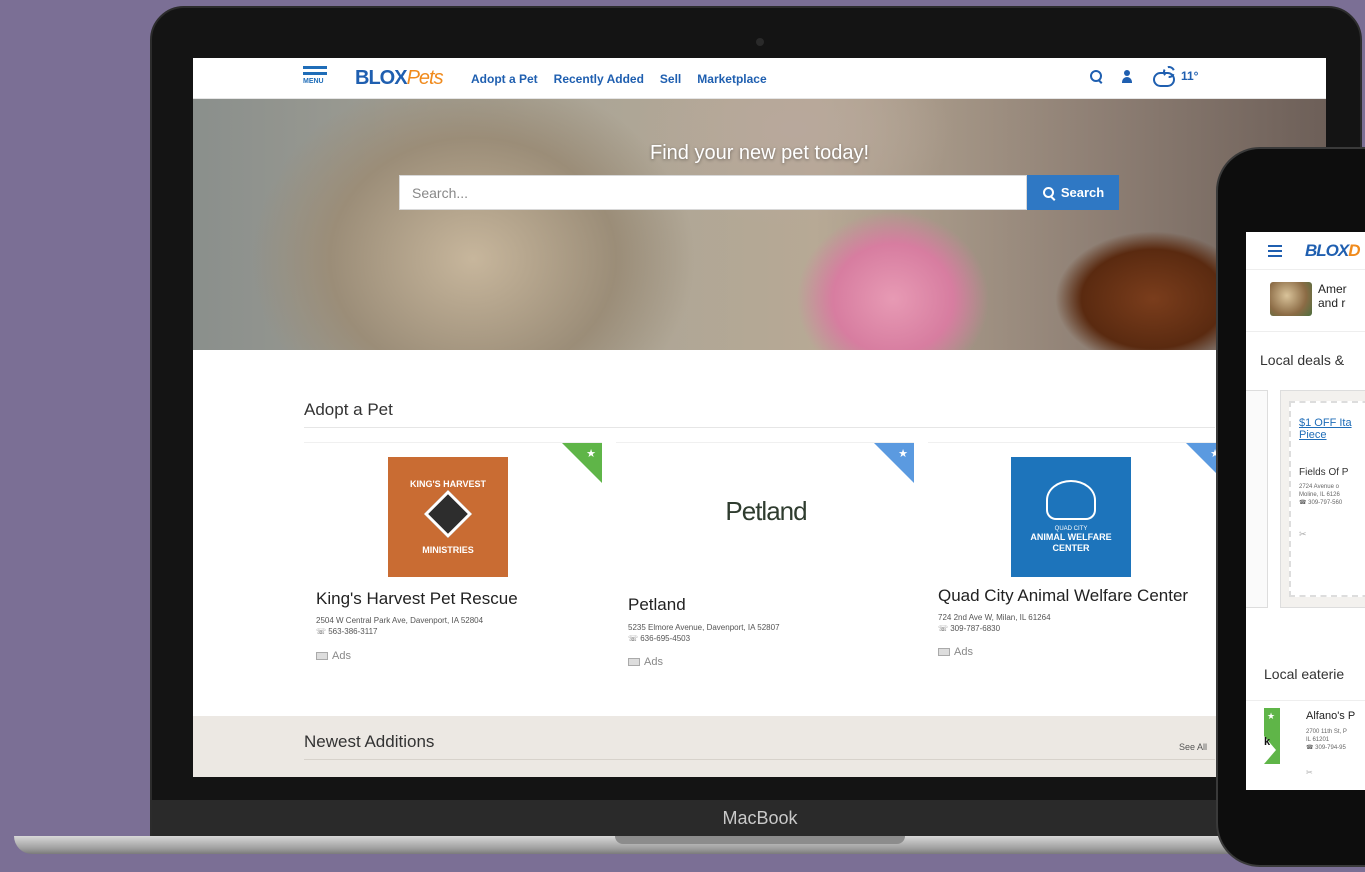  What do you see at coordinates (348, 409) in the screenshot?
I see `adopt-section-title: Adopt a Pet` at bounding box center [348, 409].